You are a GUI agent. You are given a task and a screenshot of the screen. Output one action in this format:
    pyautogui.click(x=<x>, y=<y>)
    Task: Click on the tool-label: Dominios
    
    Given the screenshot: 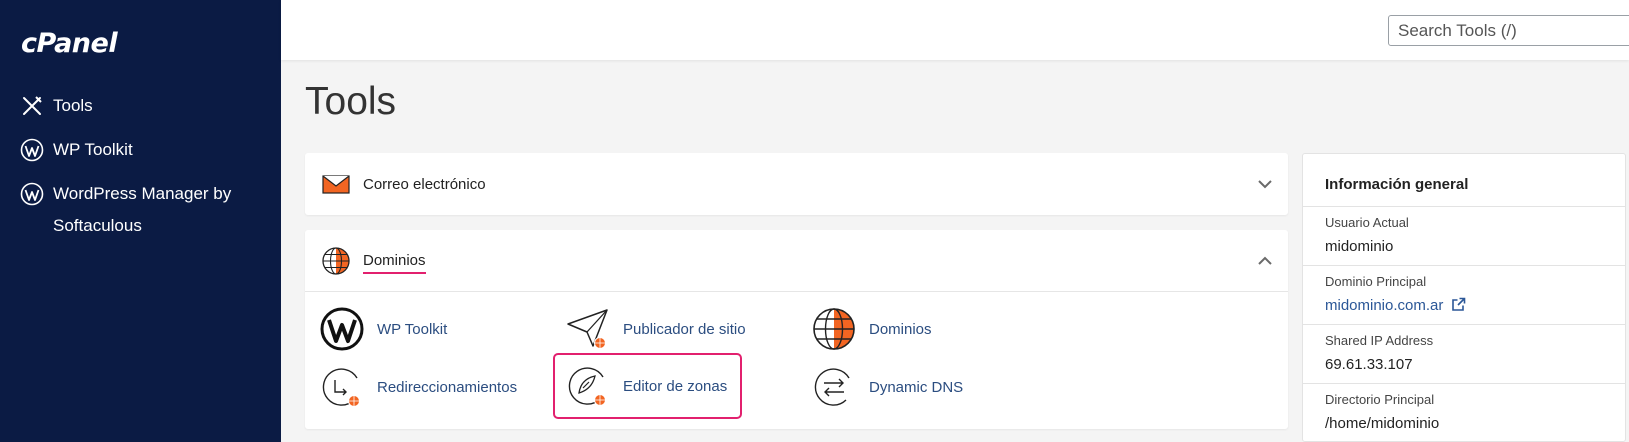 What is the action you would take?
    pyautogui.click(x=900, y=329)
    